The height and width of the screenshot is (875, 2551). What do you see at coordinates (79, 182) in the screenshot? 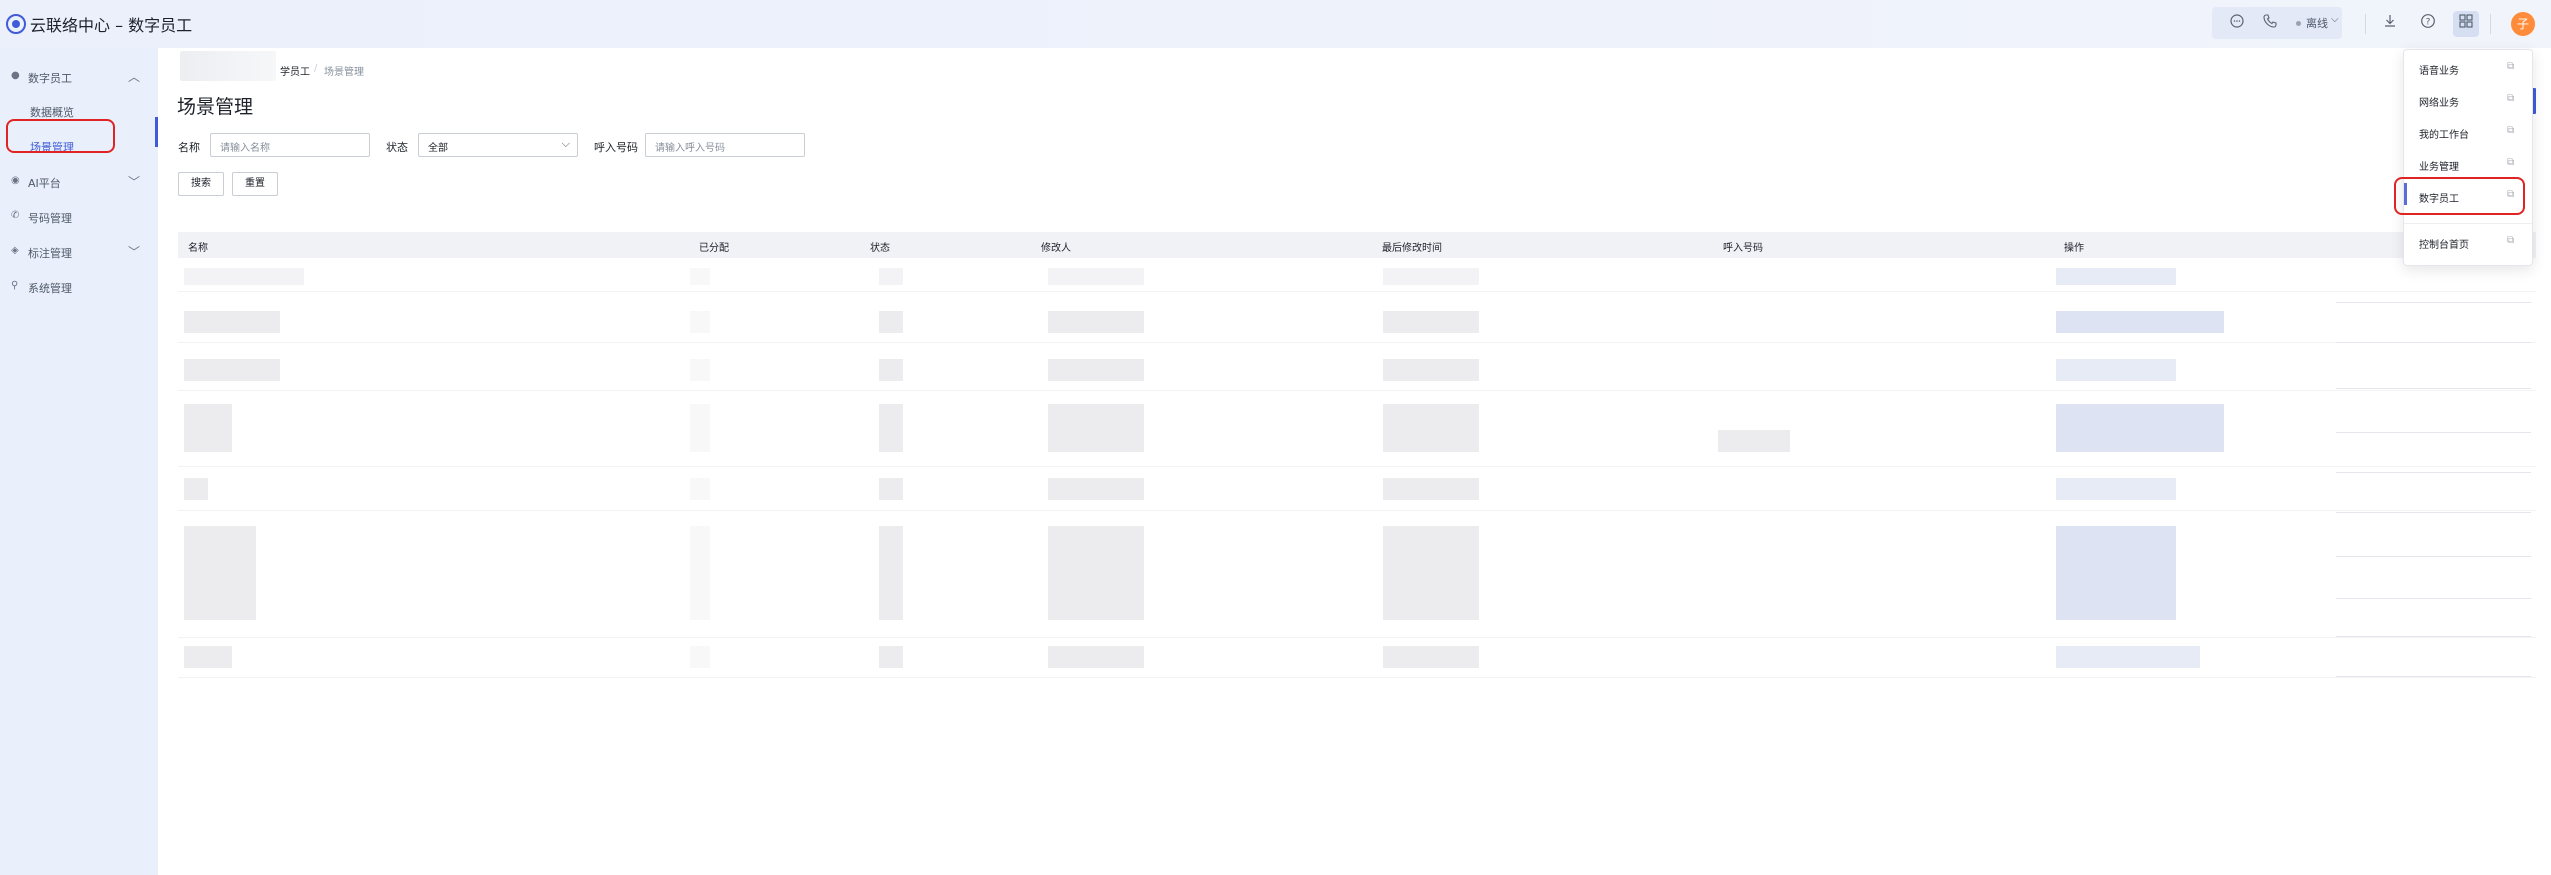
I see `sidebar-item-ai-platform: ◉ AI平台 ﹀` at bounding box center [79, 182].